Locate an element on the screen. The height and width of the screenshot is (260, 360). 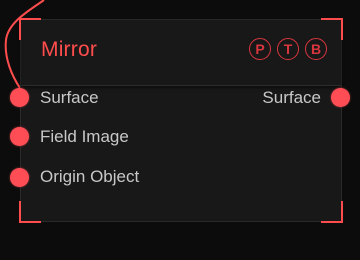
input-socket-surface is located at coordinates (19, 97).